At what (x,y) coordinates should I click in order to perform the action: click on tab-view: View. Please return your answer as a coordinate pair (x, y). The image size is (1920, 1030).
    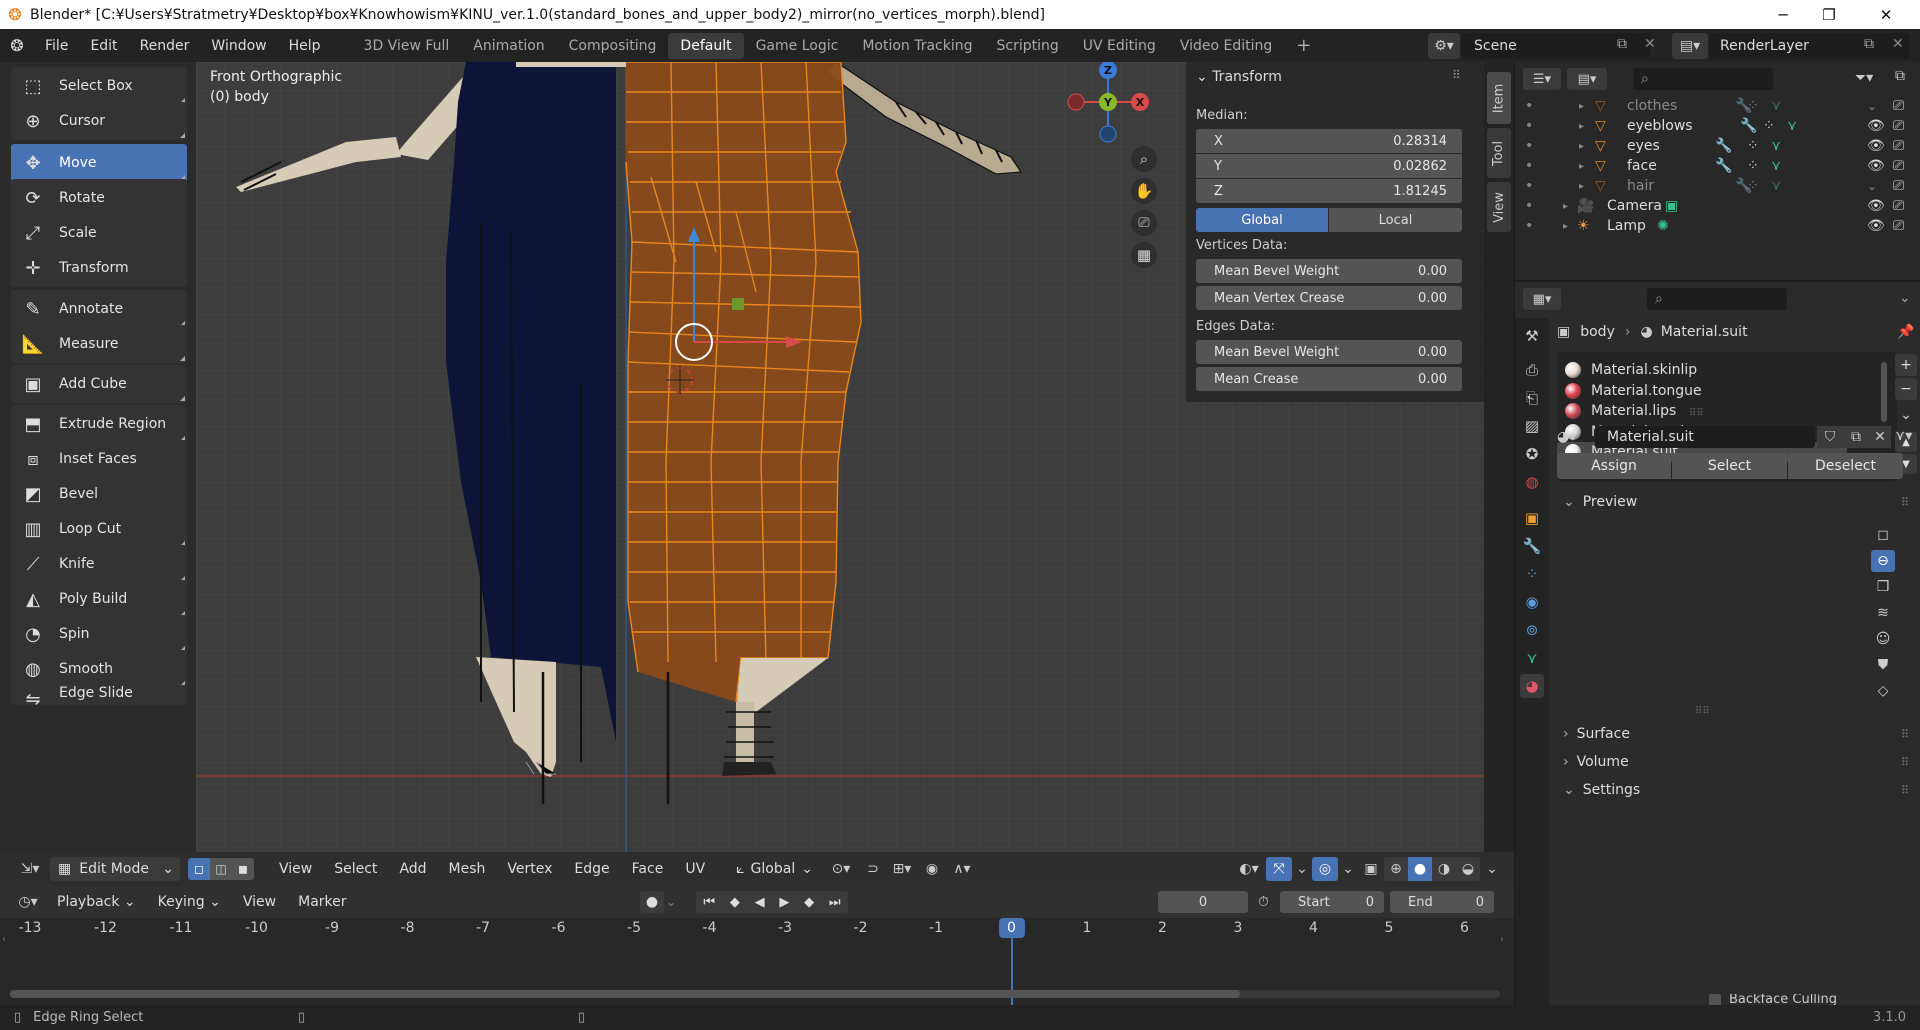
    Looking at the image, I should click on (1499, 207).